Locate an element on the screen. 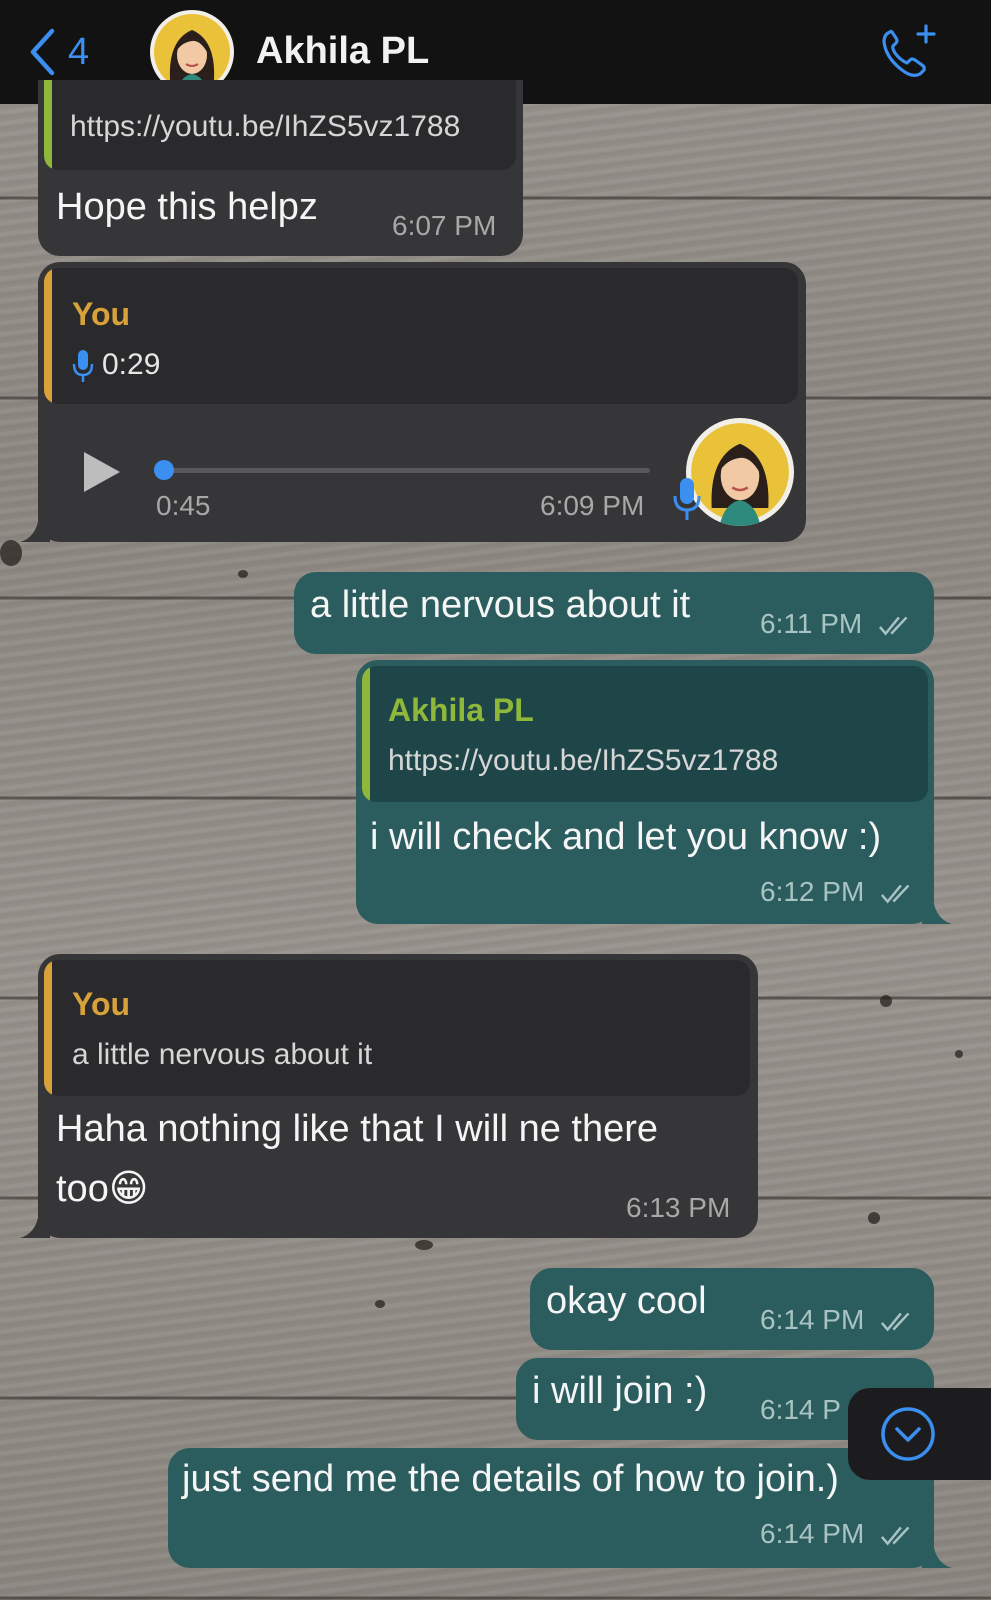  voice-message-bubble: You 0:29 0:45 6:09 PM is located at coordinates (413, 402).